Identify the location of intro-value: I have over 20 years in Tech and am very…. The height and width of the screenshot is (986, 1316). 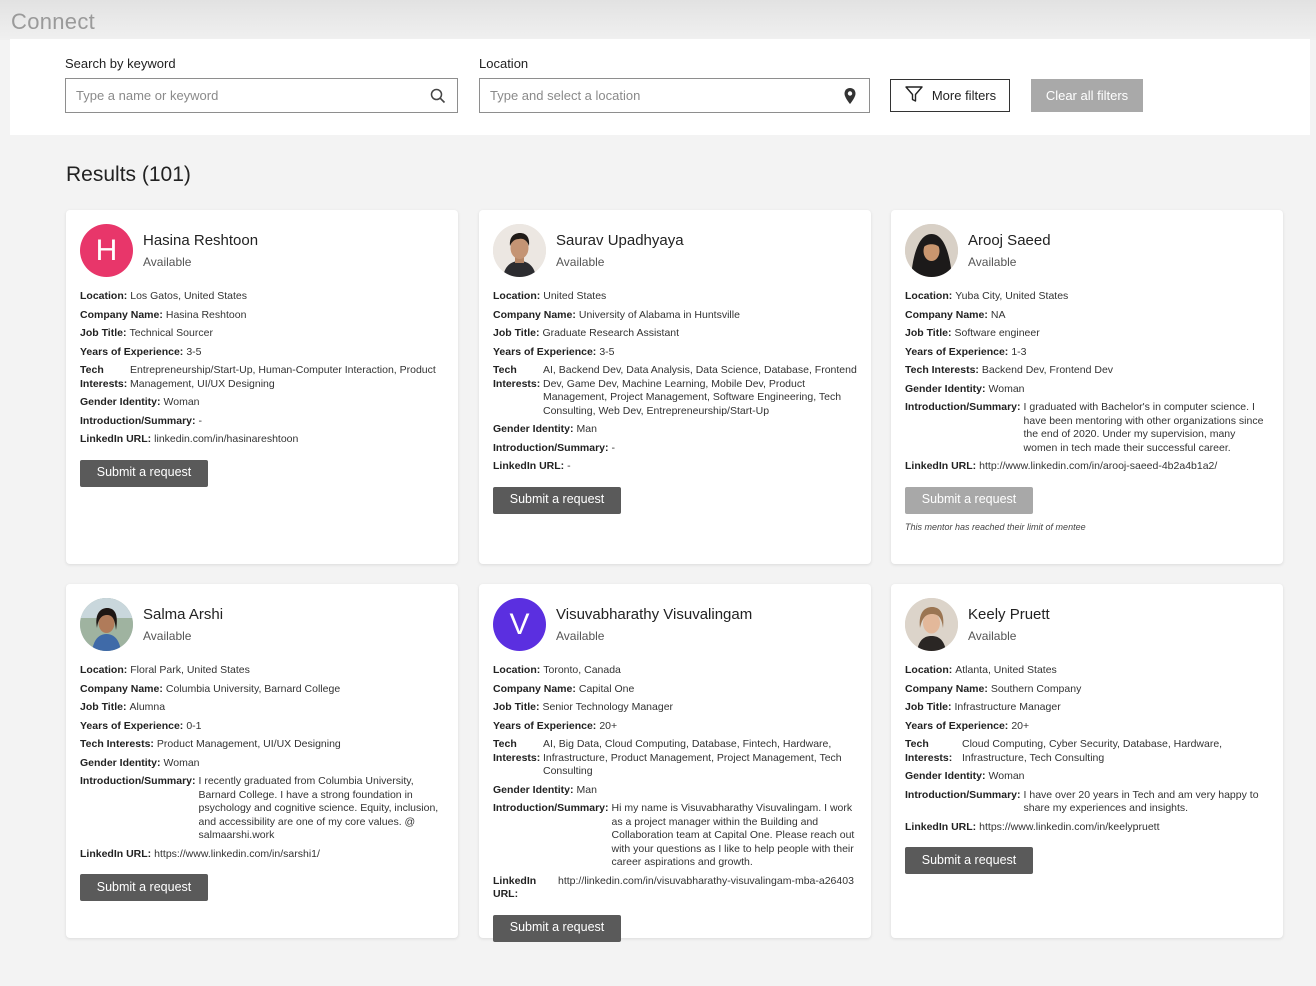
(1141, 801).